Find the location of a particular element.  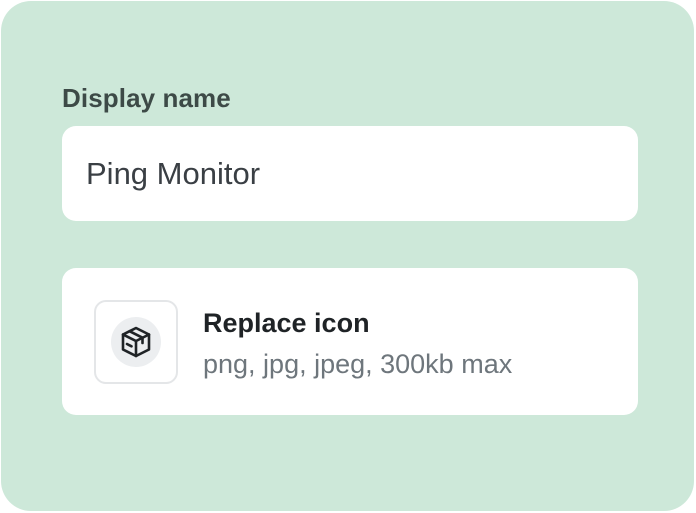

replace-icon-title: Replace icon is located at coordinates (286, 323).